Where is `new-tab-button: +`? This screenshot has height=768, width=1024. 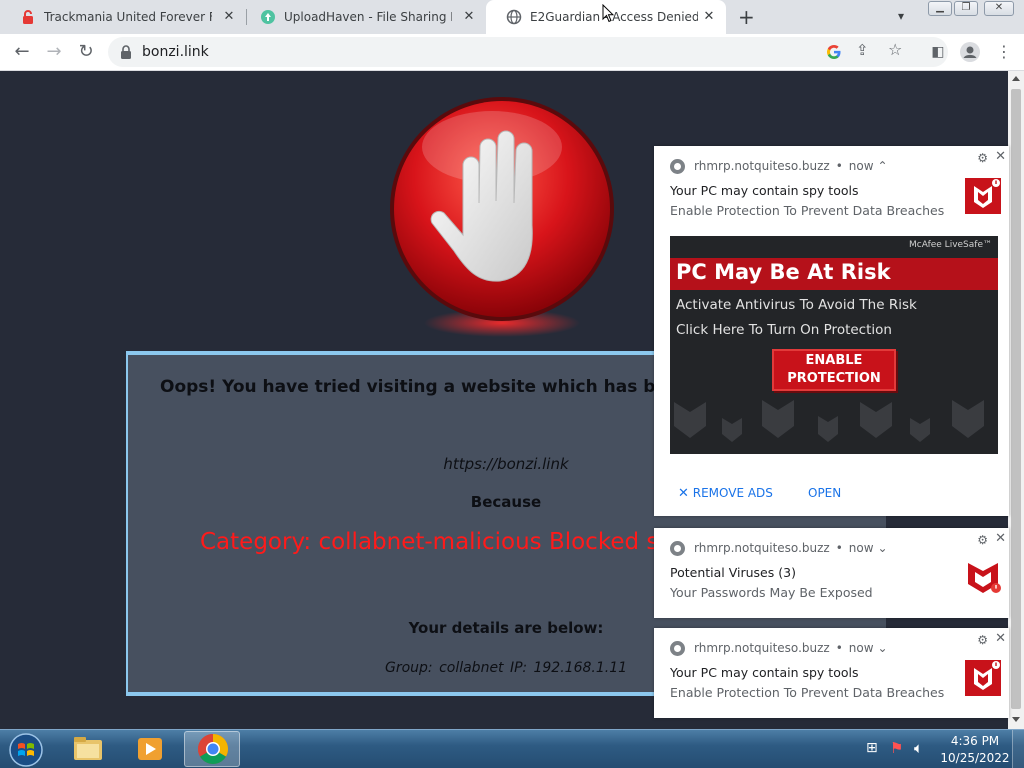
new-tab-button: + is located at coordinates (746, 17).